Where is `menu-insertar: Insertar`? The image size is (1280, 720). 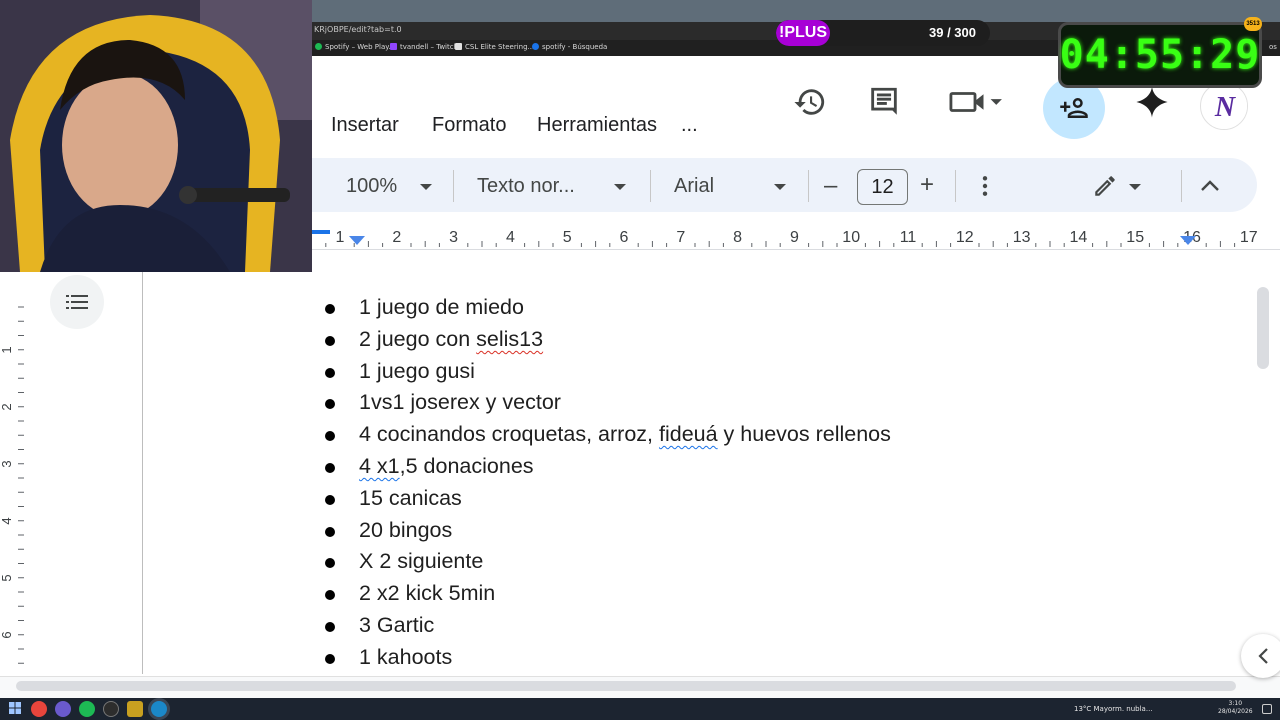 menu-insertar: Insertar is located at coordinates (365, 125).